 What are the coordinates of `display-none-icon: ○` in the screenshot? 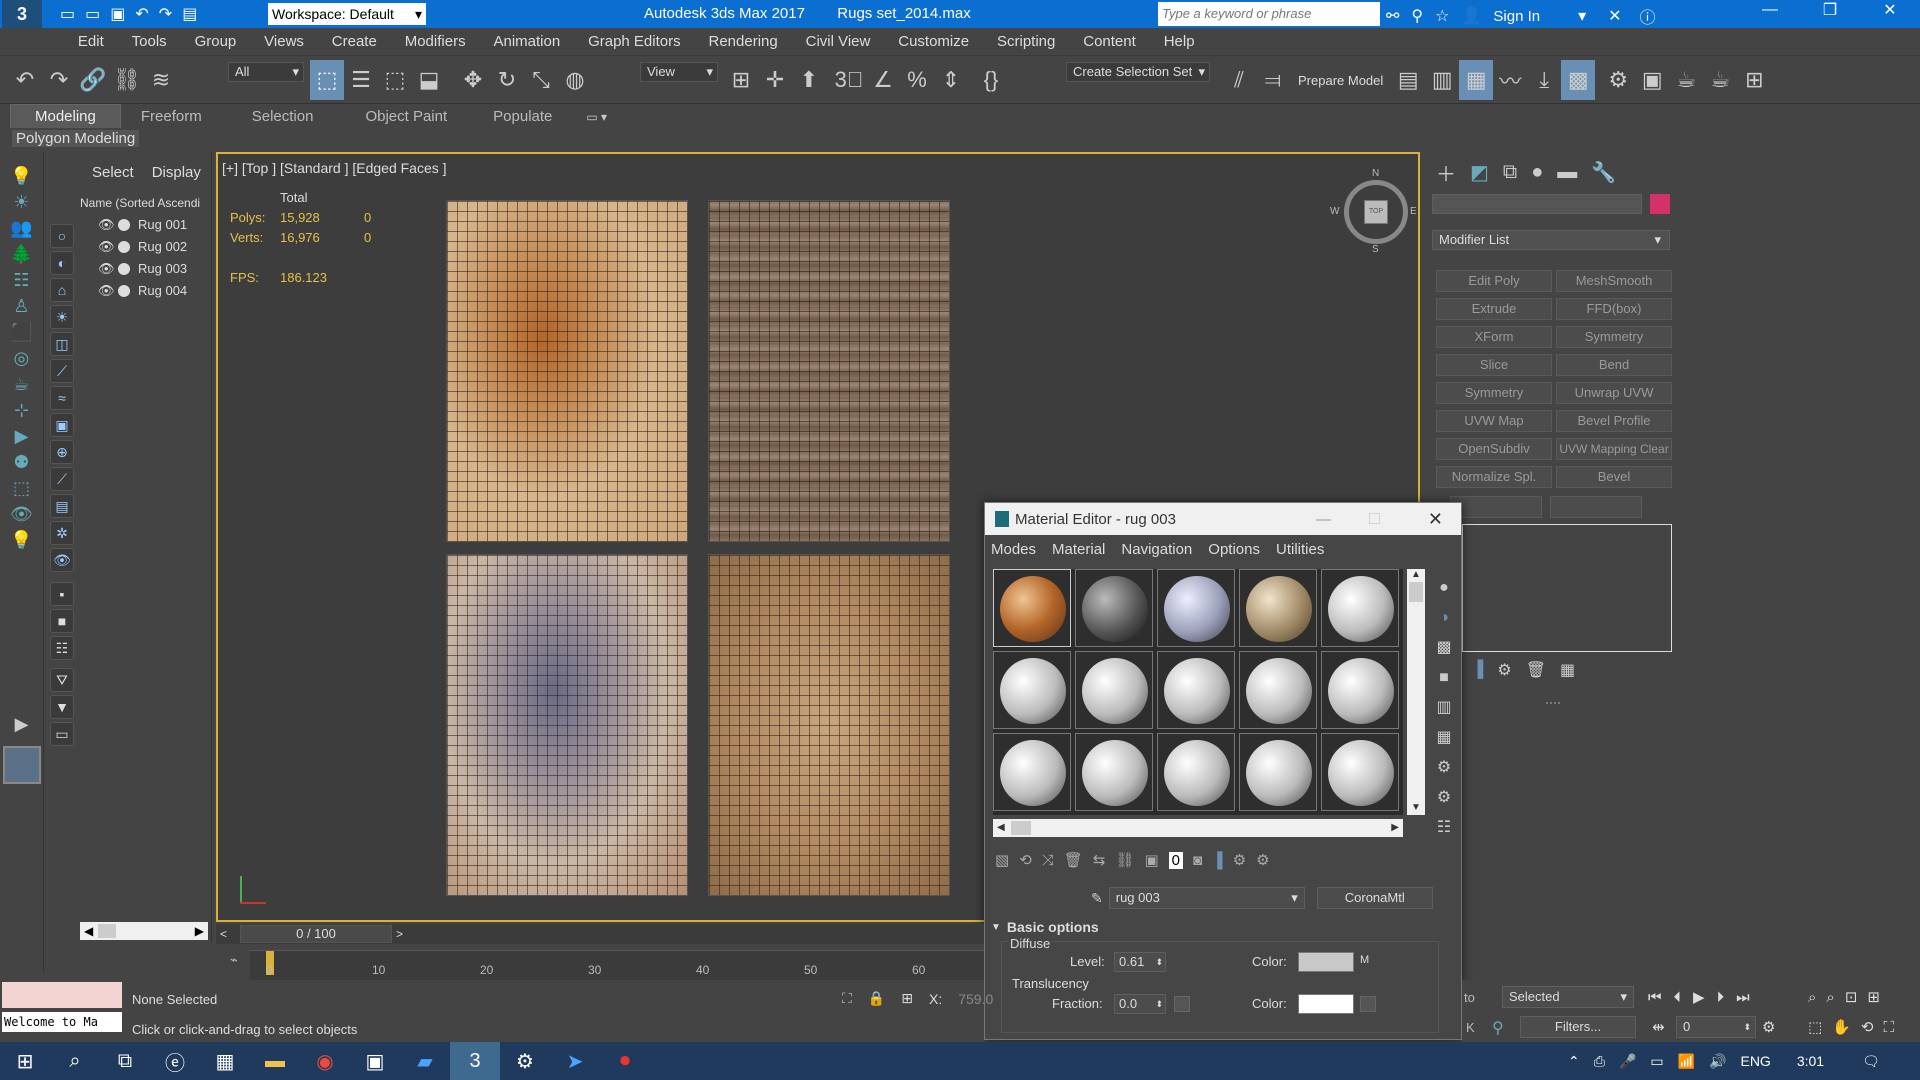 It's located at (62, 236).